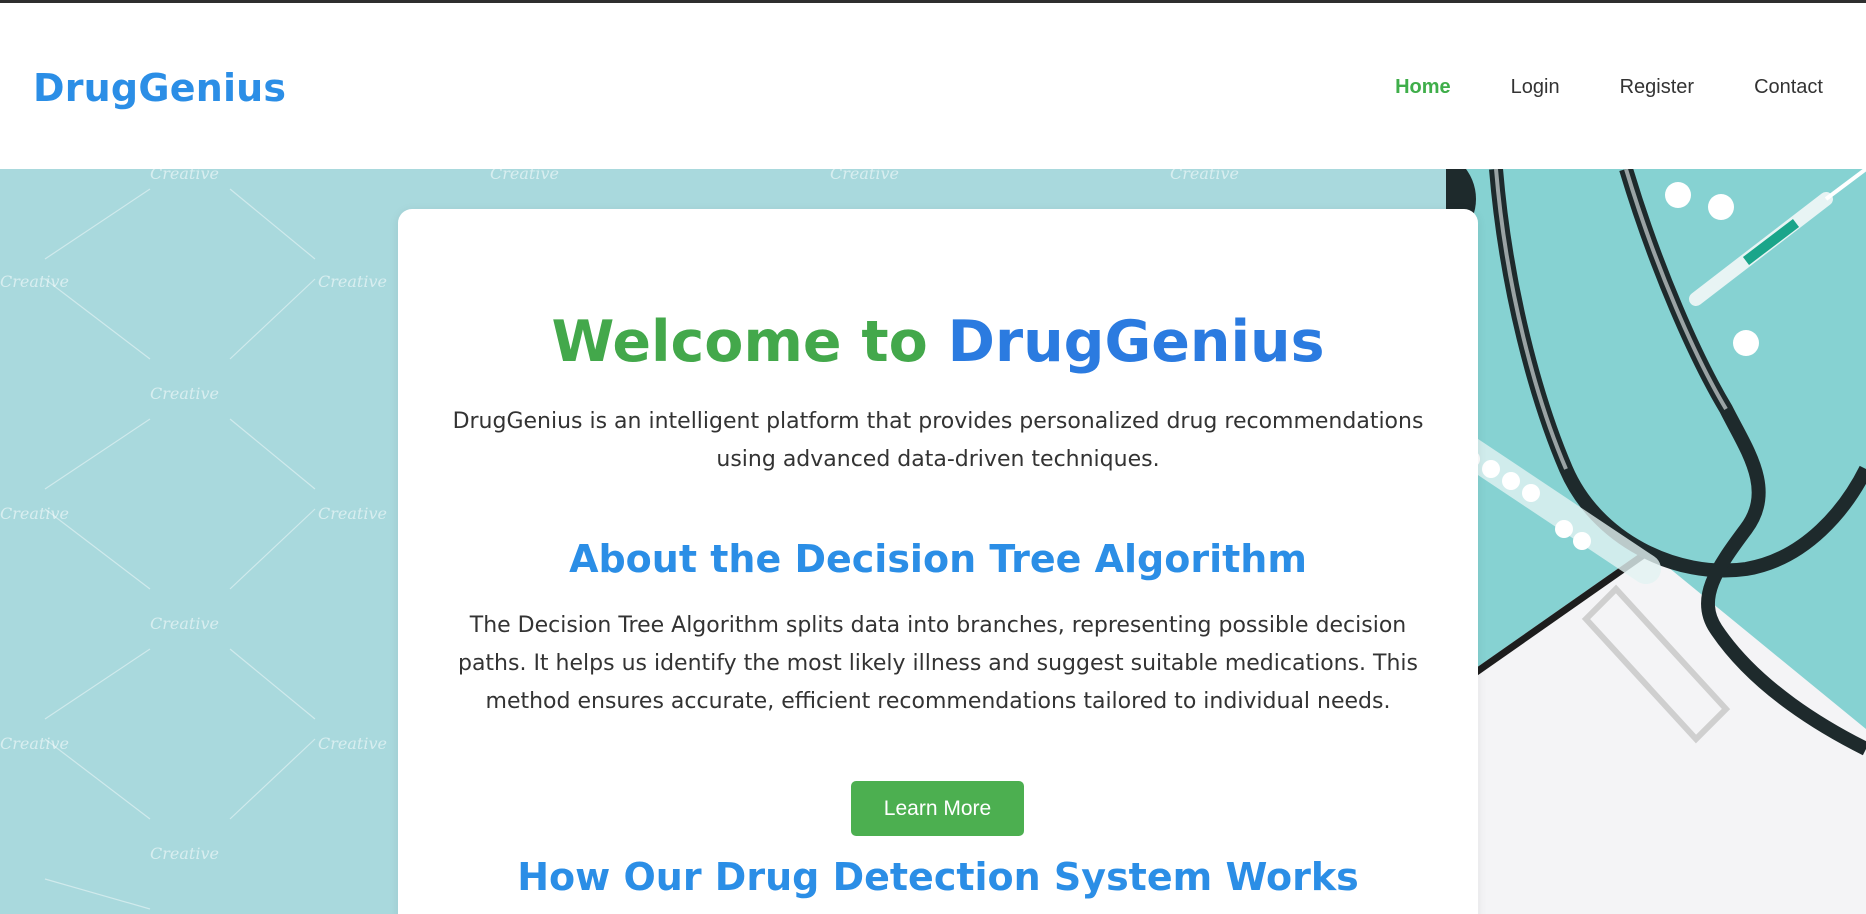 This screenshot has width=1866, height=914. I want to click on about-heading: About the Decision Tree Algorithm, so click(938, 559).